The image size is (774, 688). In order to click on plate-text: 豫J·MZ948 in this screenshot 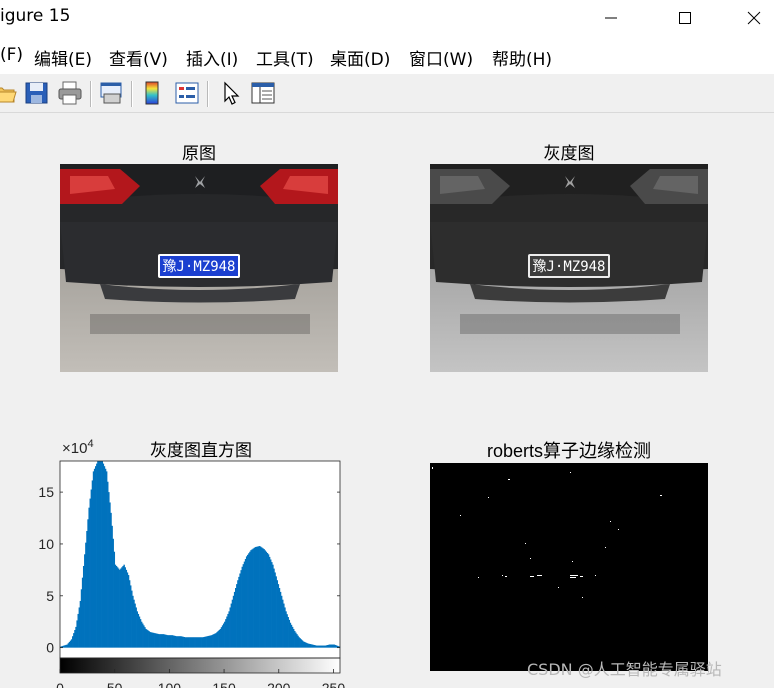, I will do `click(198, 267)`.